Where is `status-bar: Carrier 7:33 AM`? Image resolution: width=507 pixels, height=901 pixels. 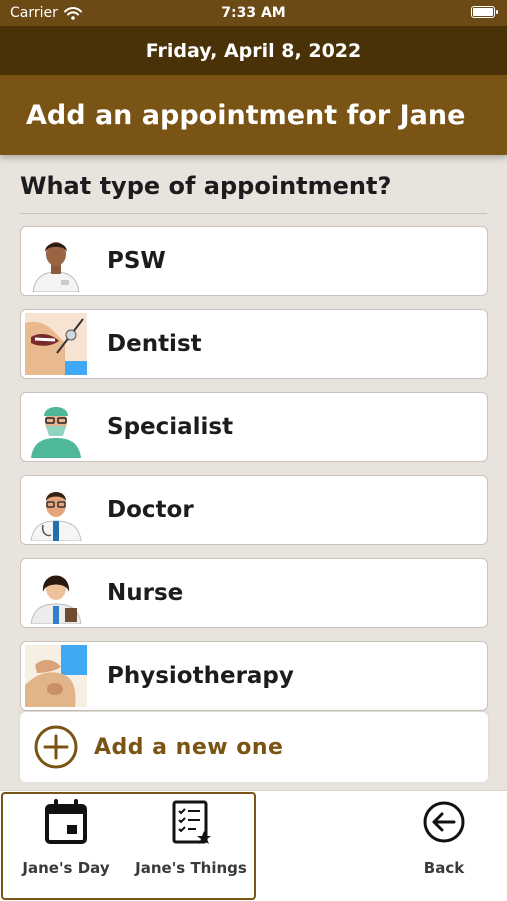 status-bar: Carrier 7:33 AM is located at coordinates (253, 13).